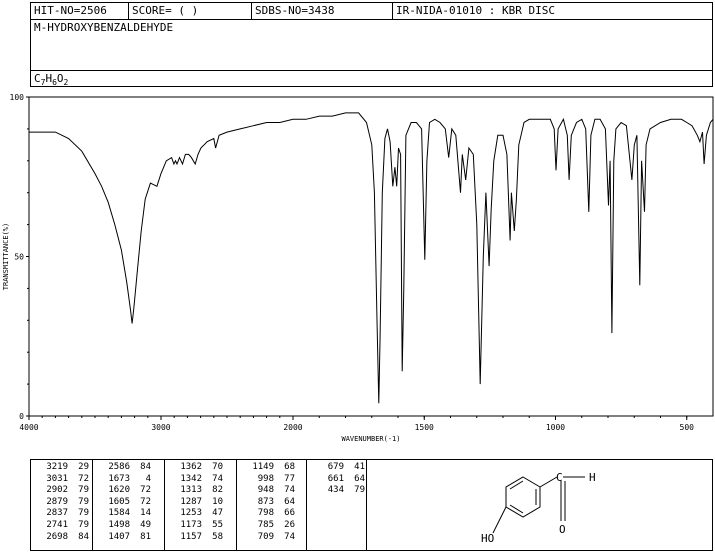  I want to click on peak-wavenumber: 2879, so click(57, 501).